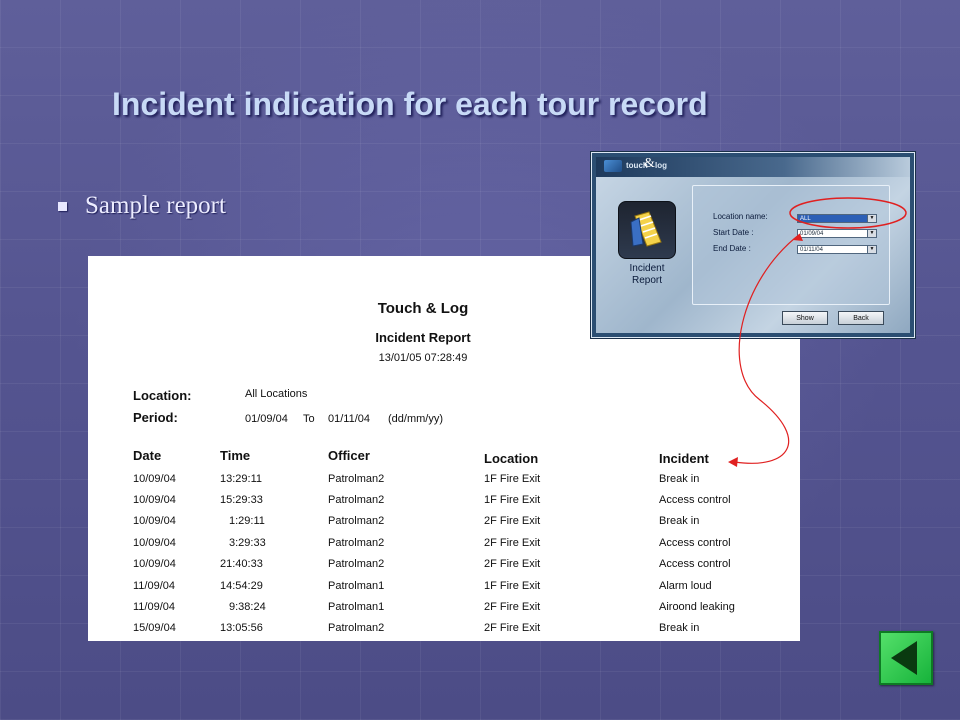  I want to click on left-triangle-icon, so click(904, 658).